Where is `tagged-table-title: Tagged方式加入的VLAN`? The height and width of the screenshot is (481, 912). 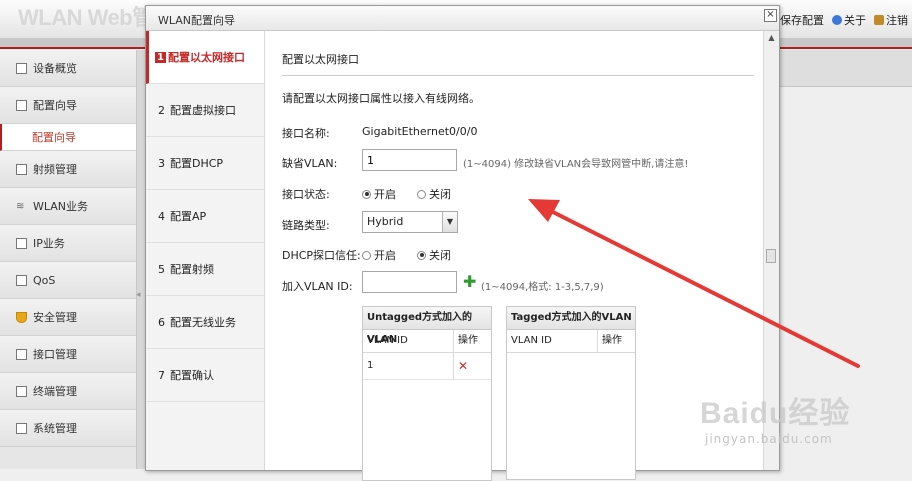
tagged-table-title: Tagged方式加入的VLAN is located at coordinates (571, 318).